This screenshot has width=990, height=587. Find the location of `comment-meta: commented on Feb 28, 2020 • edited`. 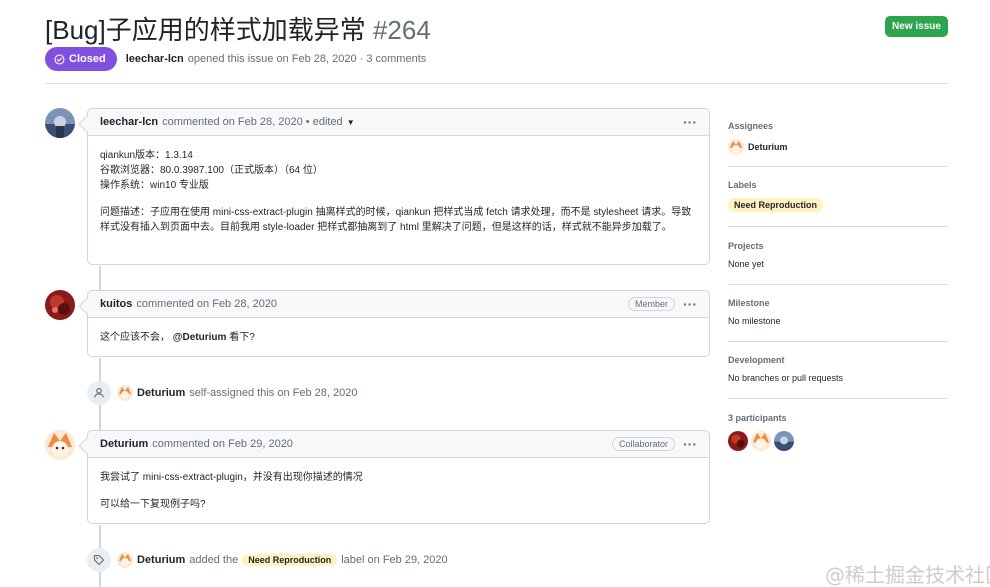

comment-meta: commented on Feb 28, 2020 • edited is located at coordinates (252, 122).